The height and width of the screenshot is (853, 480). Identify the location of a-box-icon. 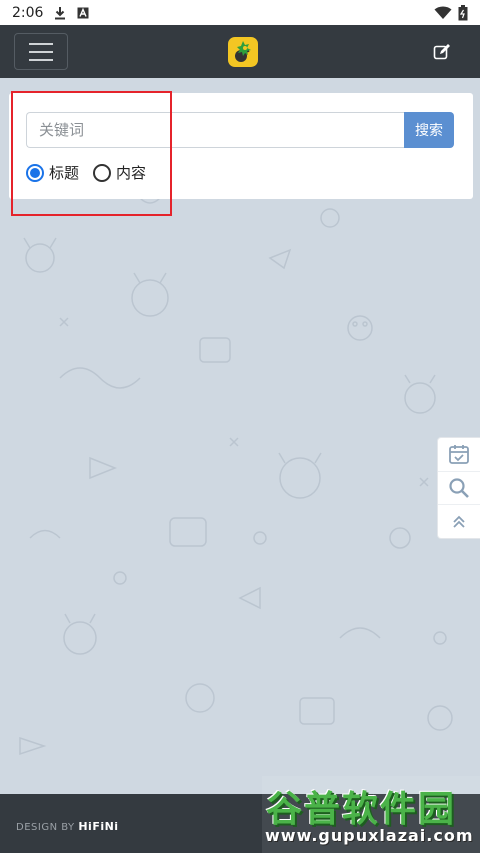
(83, 13).